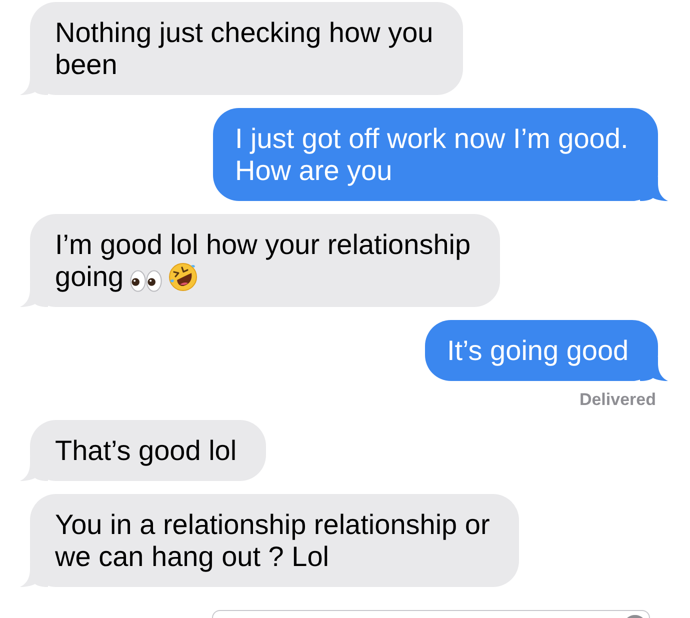 The width and height of the screenshot is (690, 618). What do you see at coordinates (272, 540) in the screenshot?
I see `message-text: You in a relationship relationship or we can hang out ? Lol` at bounding box center [272, 540].